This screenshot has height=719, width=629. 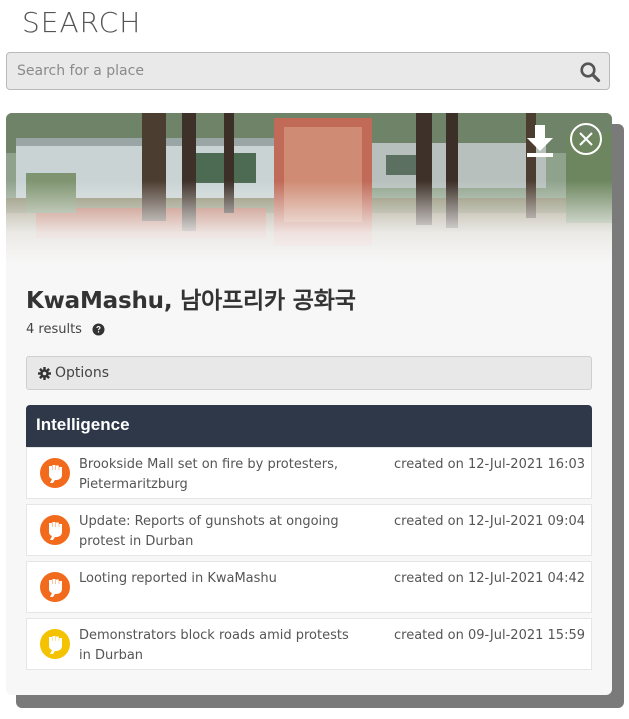 What do you see at coordinates (44, 373) in the screenshot?
I see `gear-icon` at bounding box center [44, 373].